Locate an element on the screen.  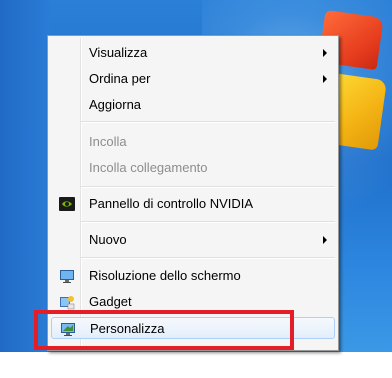
menu-item-label: Incolla collegamento is located at coordinates (148, 167).